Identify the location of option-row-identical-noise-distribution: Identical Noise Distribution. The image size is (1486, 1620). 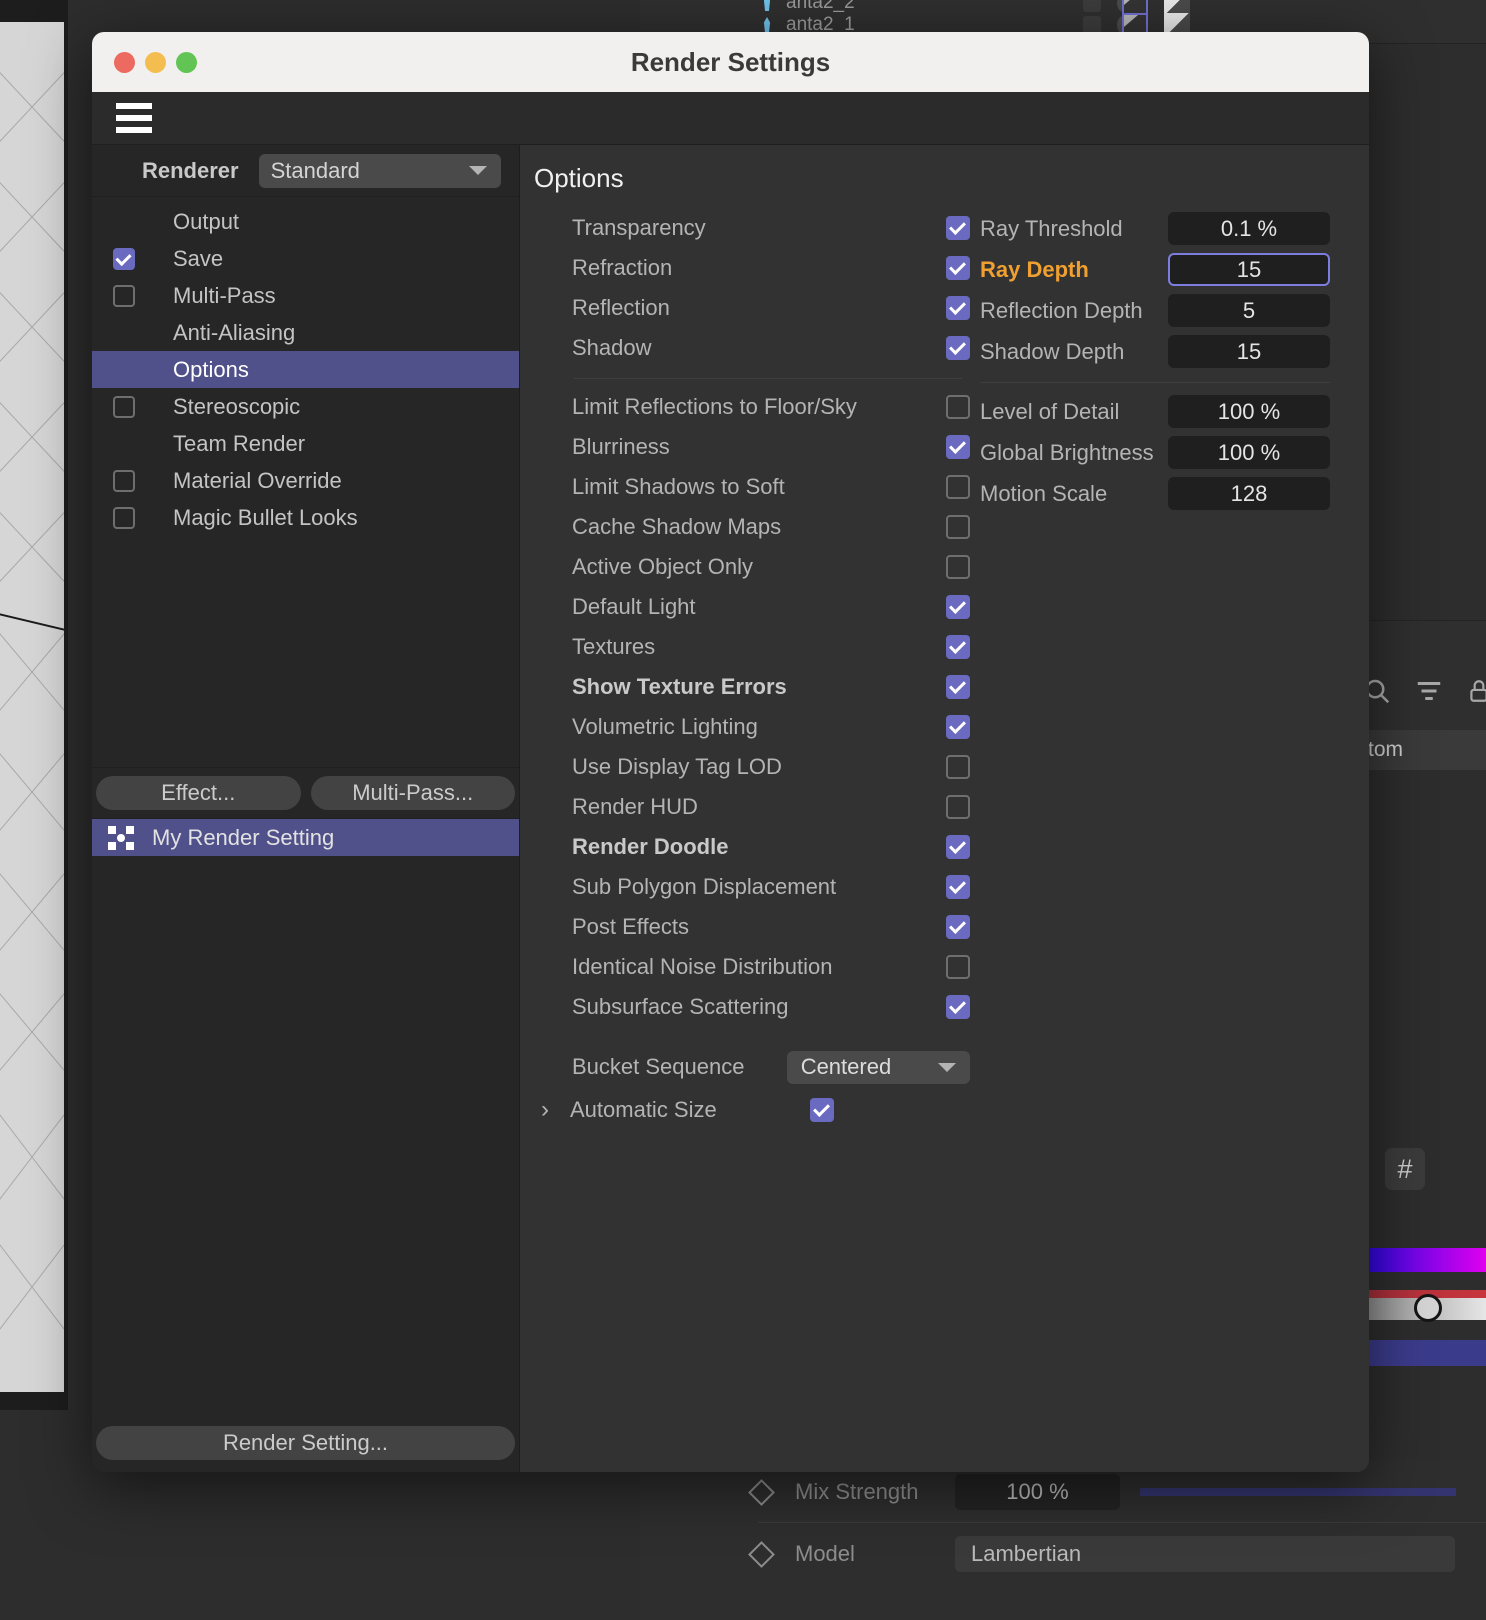
(771, 967).